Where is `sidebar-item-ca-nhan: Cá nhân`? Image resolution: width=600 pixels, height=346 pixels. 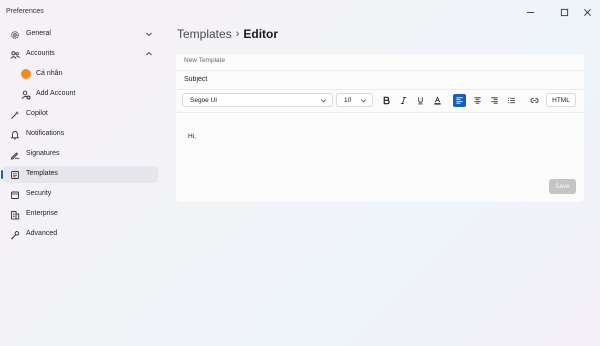
sidebar-item-ca-nhan: Cá nhân is located at coordinates (80, 74).